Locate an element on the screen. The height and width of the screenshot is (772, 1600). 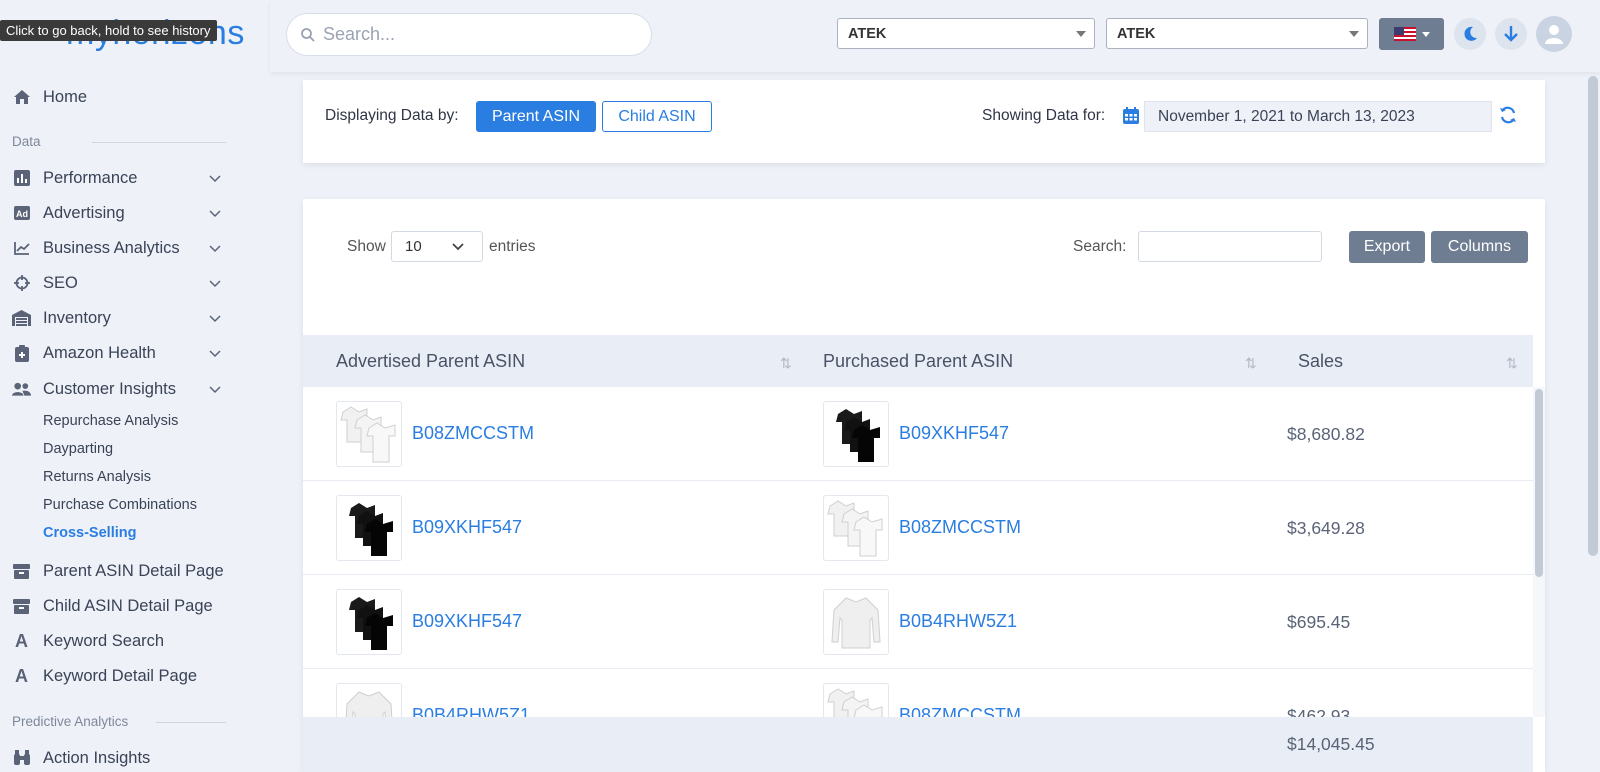
child-asin-button: Child ASIN is located at coordinates (657, 116).